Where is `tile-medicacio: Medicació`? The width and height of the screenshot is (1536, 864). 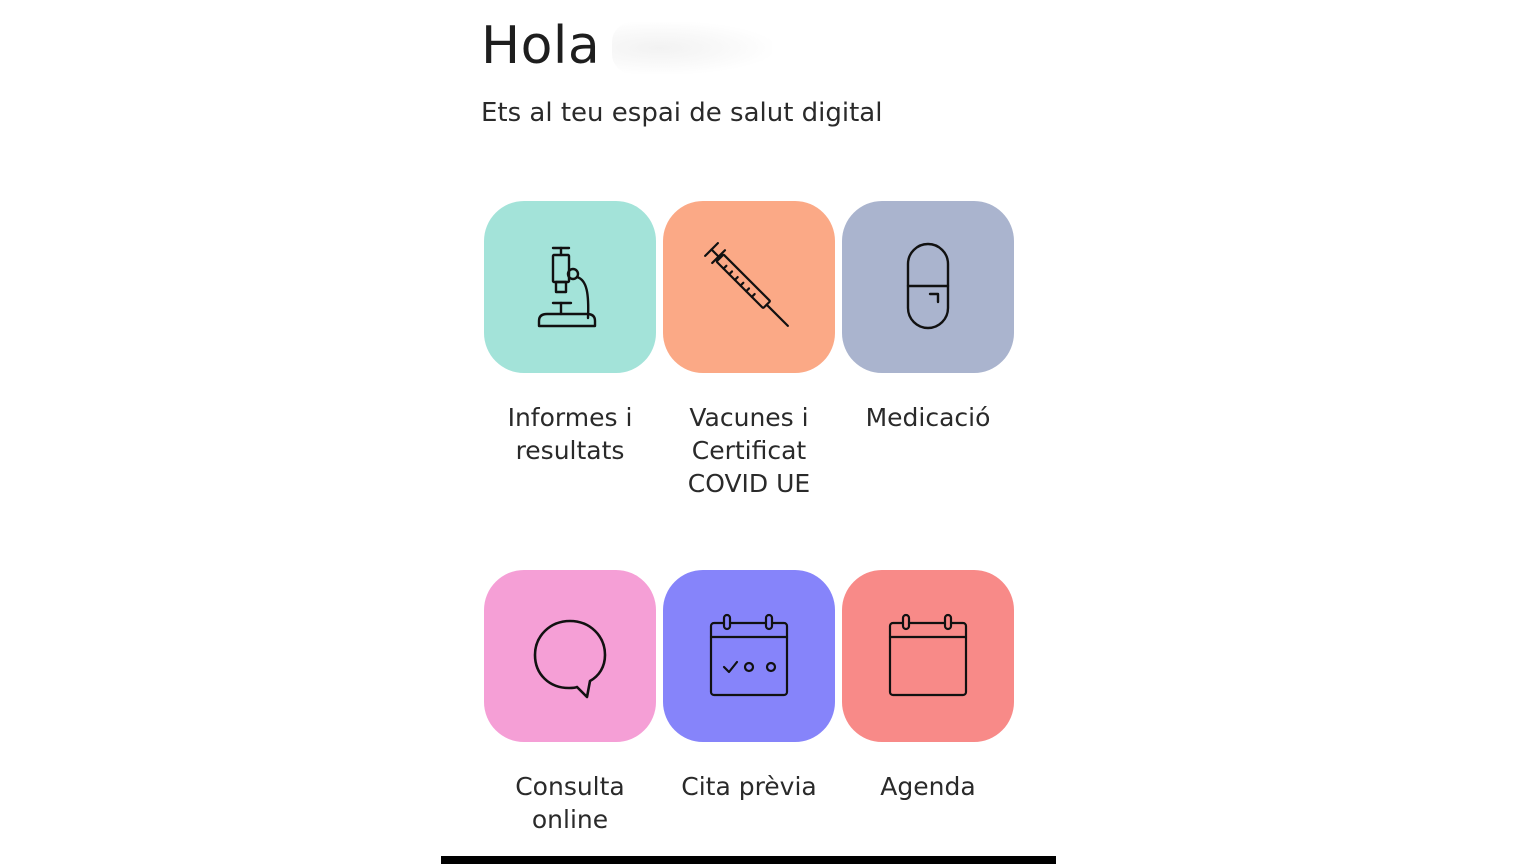
tile-medicacio: Medicació is located at coordinates (928, 317).